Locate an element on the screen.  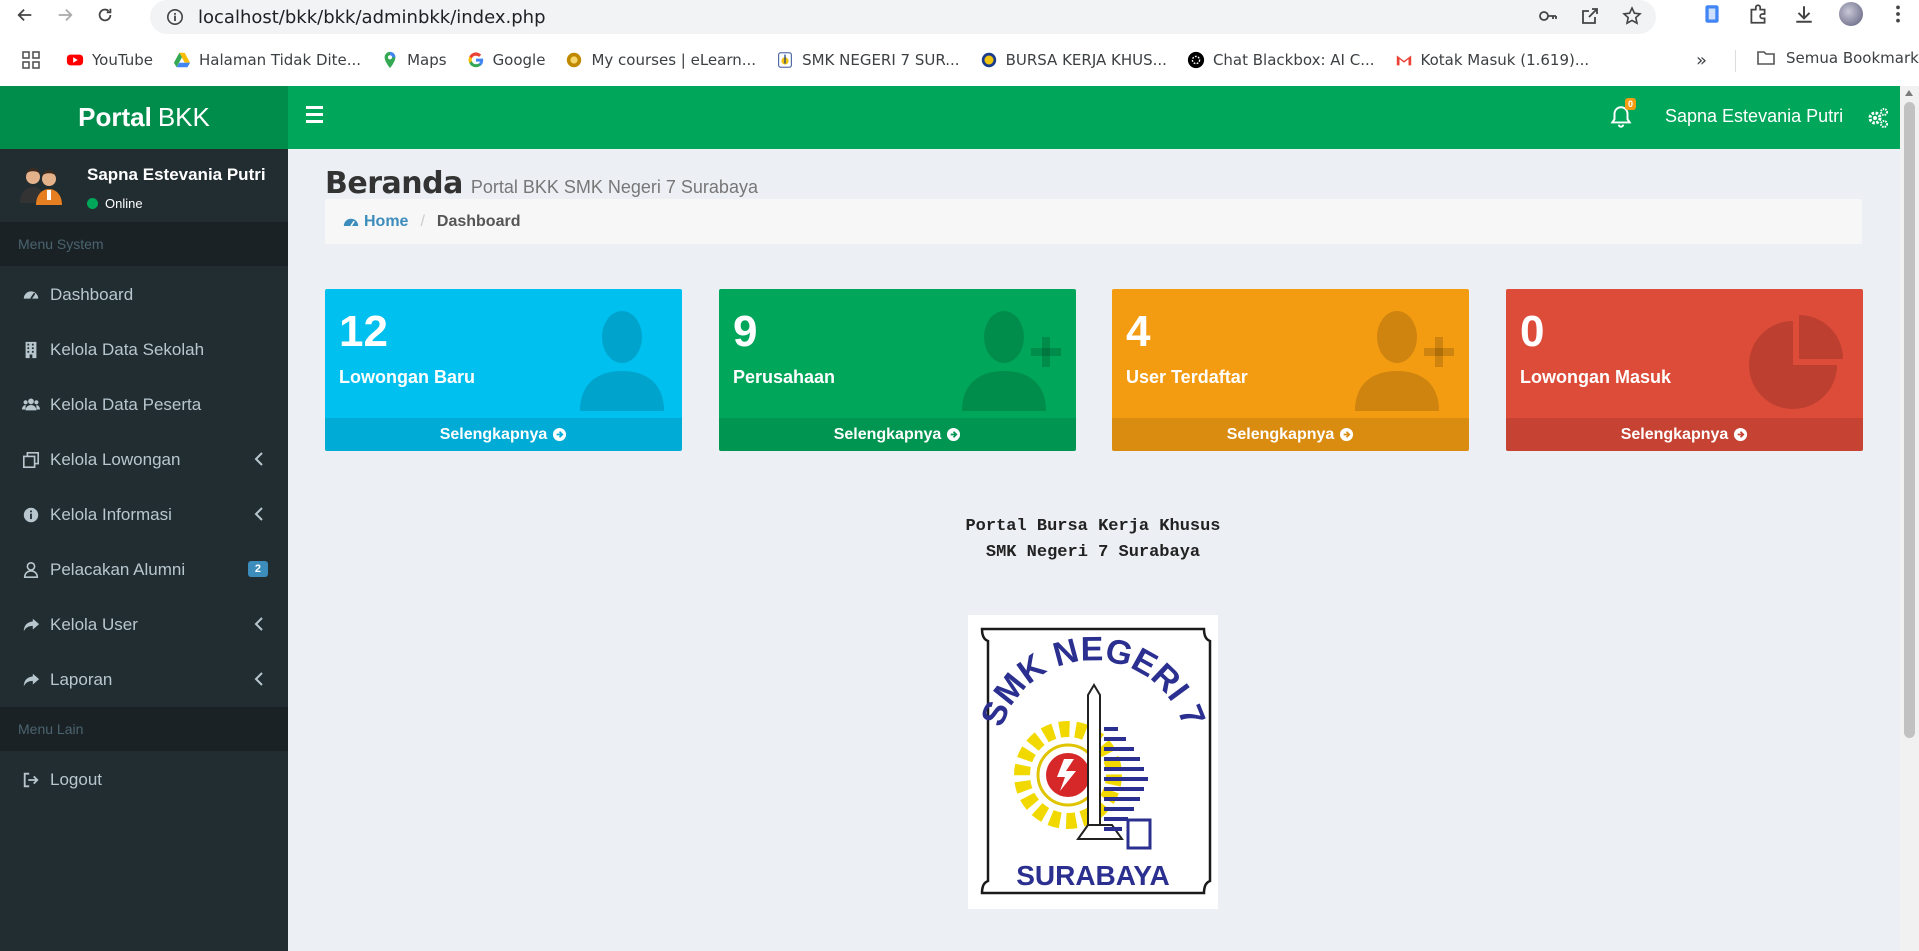
sidebar-item-label: Kelola Informasi is located at coordinates (111, 514).